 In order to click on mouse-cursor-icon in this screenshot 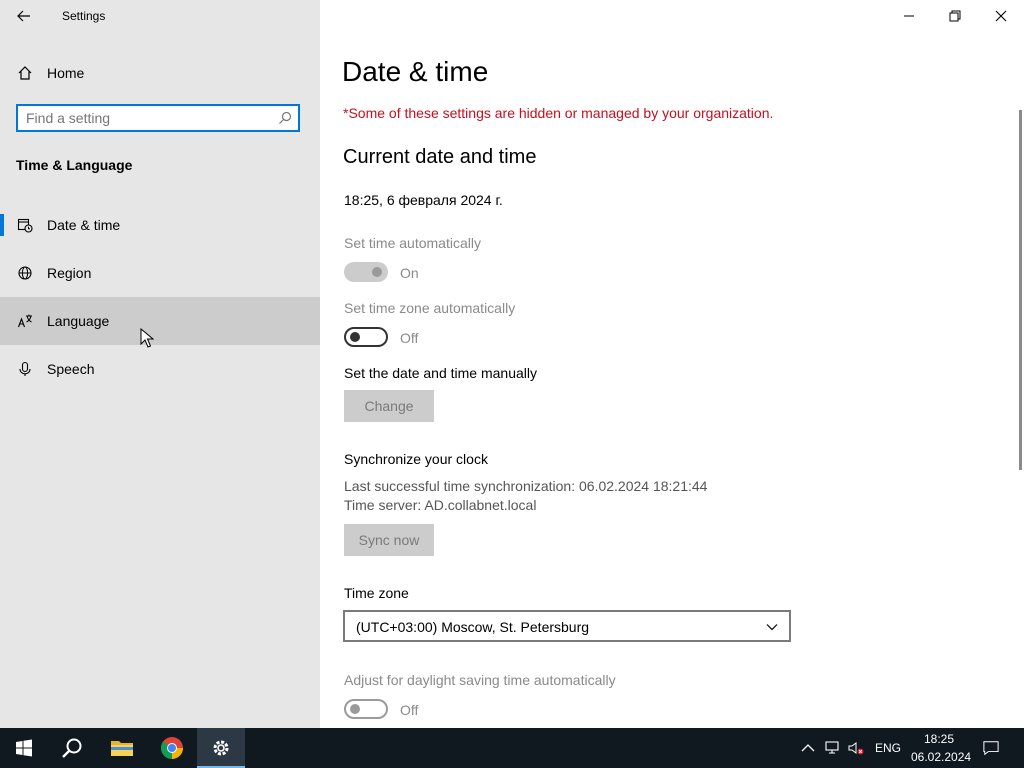, I will do `click(147, 338)`.